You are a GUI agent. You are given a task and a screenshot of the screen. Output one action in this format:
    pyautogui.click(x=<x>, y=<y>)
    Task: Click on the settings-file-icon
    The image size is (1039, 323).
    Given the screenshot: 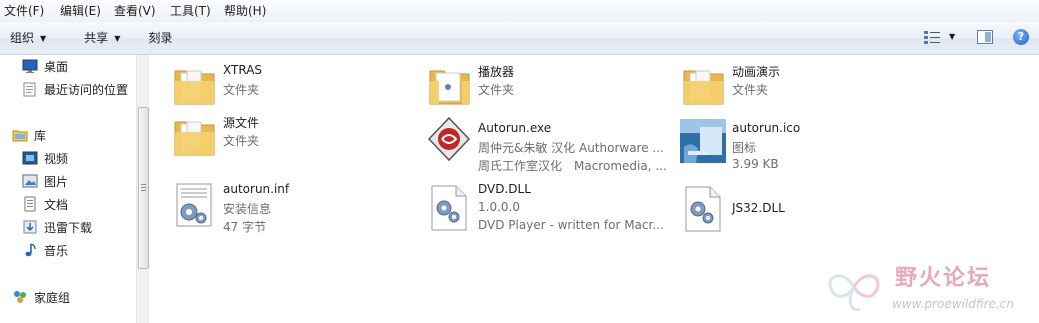 What is the action you would take?
    pyautogui.click(x=194, y=205)
    